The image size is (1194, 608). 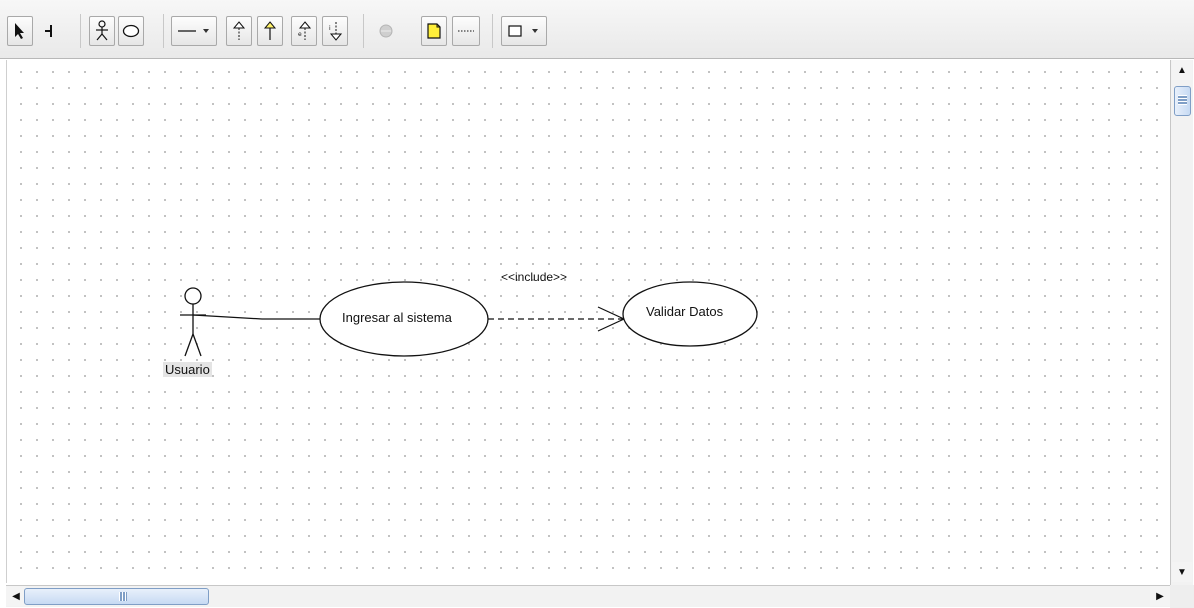 I want to click on scroll-down-button: ▼, so click(x=1182, y=572).